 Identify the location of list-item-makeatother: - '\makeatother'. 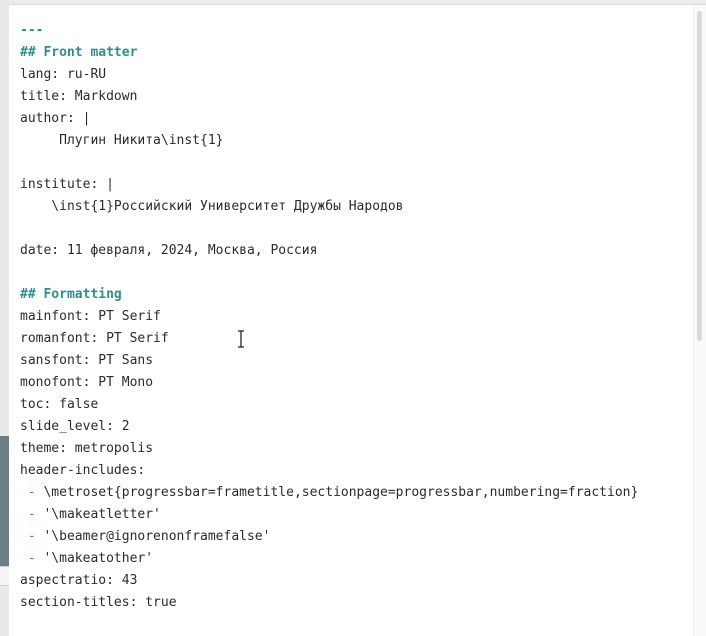
(329, 559).